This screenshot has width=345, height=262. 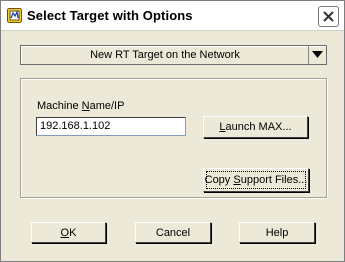 I want to click on close-button, so click(x=328, y=16).